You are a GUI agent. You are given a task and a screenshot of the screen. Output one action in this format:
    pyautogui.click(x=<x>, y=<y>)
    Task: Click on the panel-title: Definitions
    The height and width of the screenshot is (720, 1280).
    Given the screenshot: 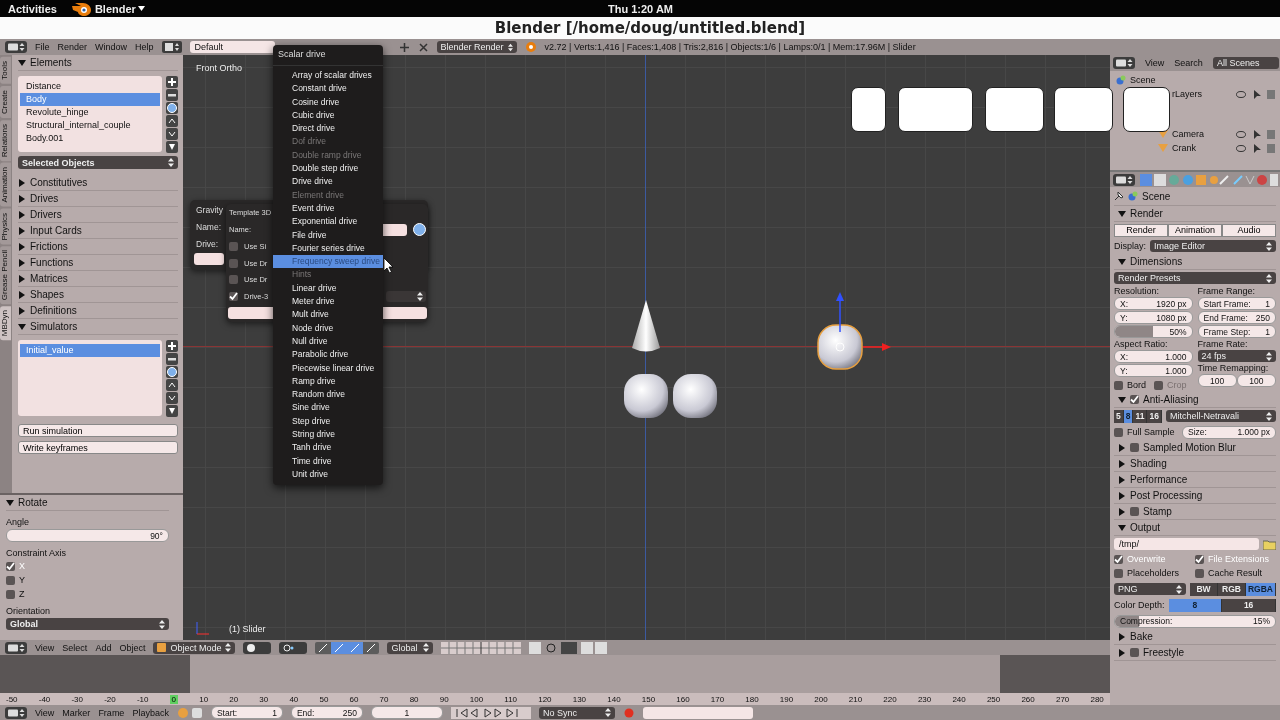 What is the action you would take?
    pyautogui.click(x=53, y=310)
    